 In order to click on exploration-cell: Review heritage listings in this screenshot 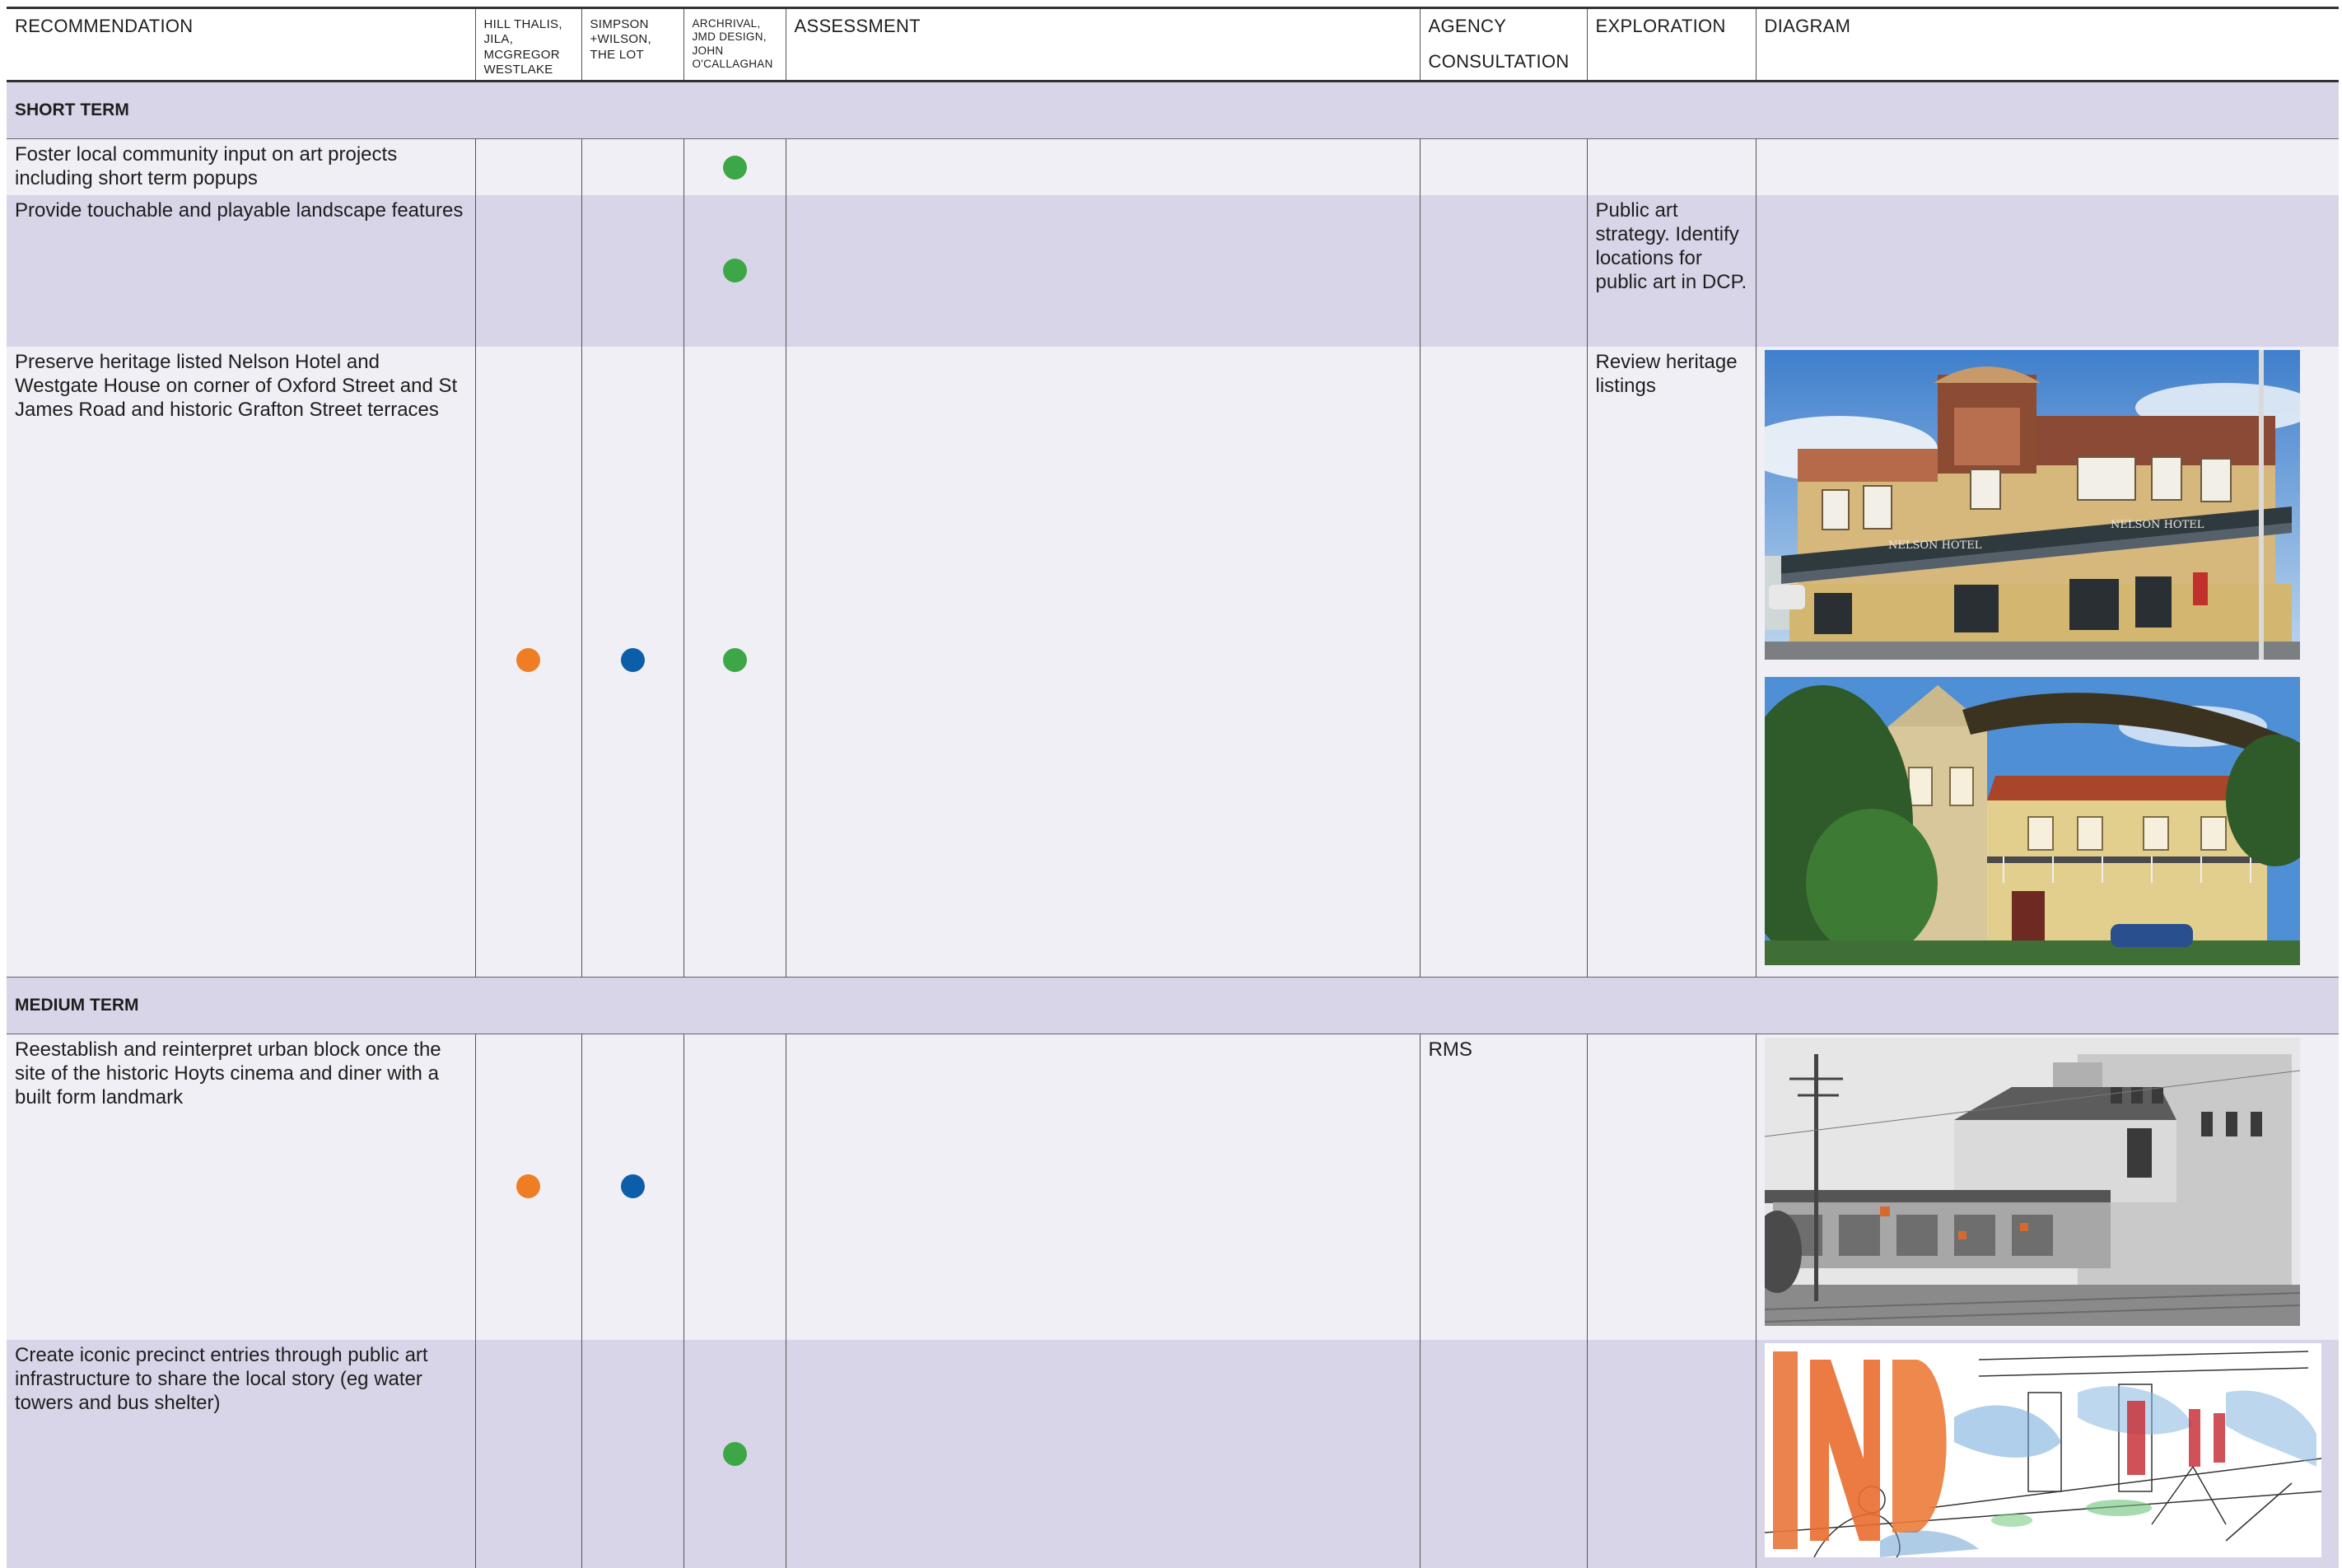, I will do `click(1671, 662)`.